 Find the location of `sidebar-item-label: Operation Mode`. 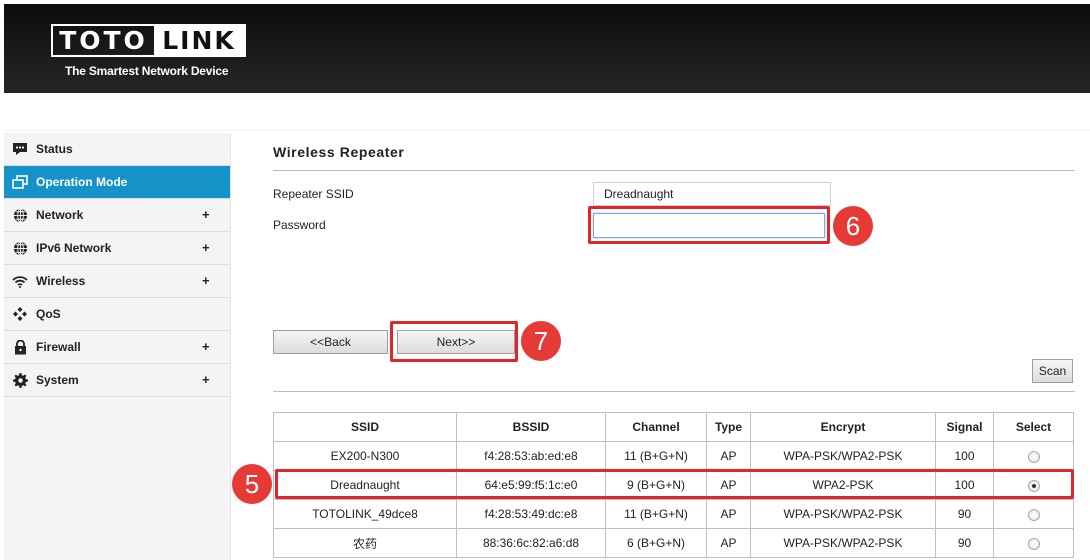

sidebar-item-label: Operation Mode is located at coordinates (82, 182).